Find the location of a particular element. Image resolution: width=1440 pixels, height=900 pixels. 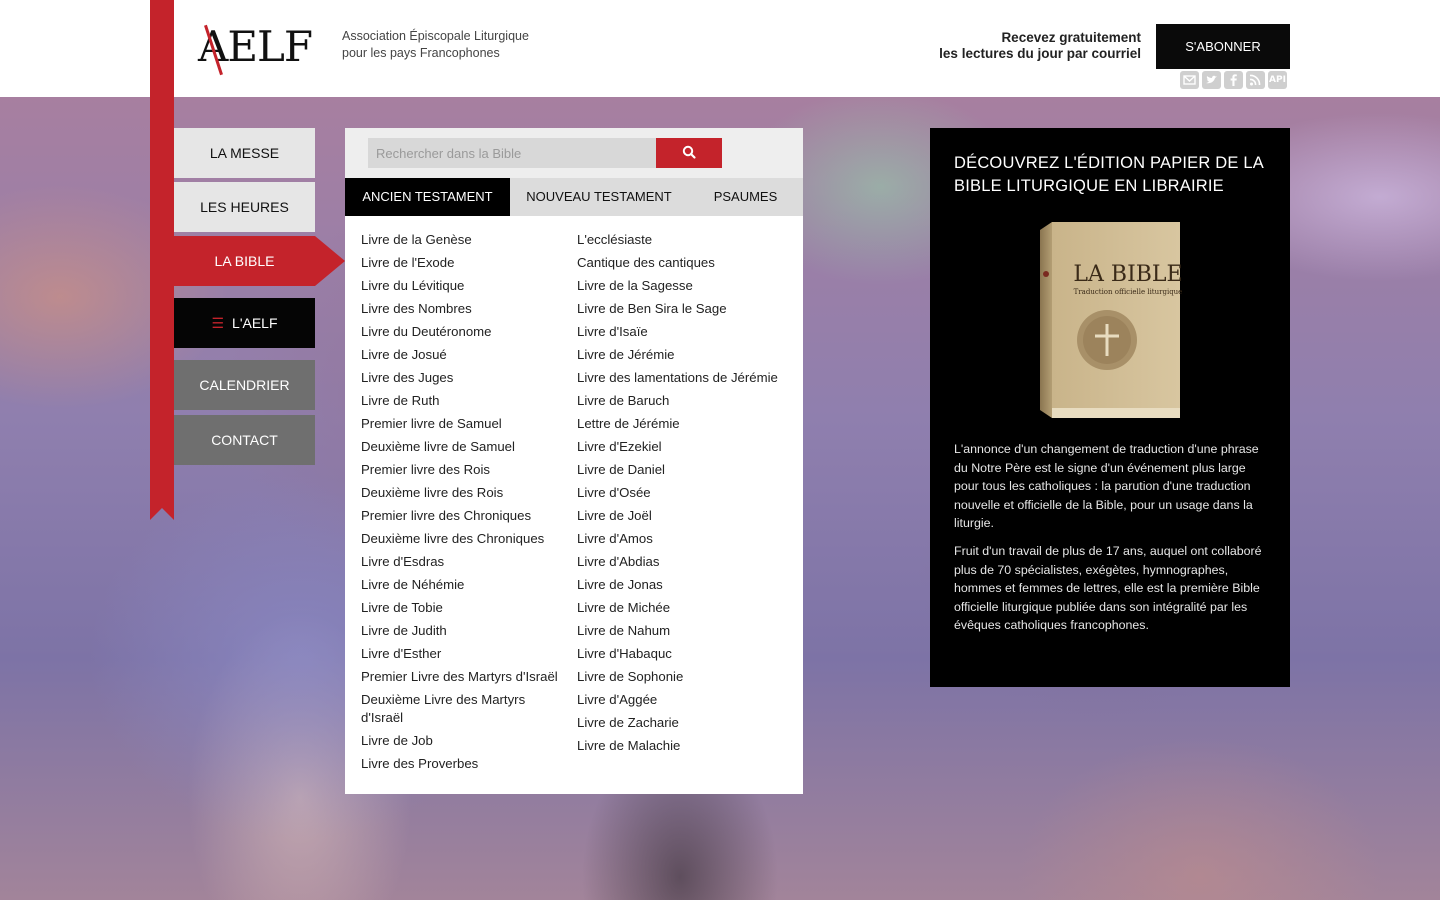

book-link: Livre d'Esther is located at coordinates (461, 654).